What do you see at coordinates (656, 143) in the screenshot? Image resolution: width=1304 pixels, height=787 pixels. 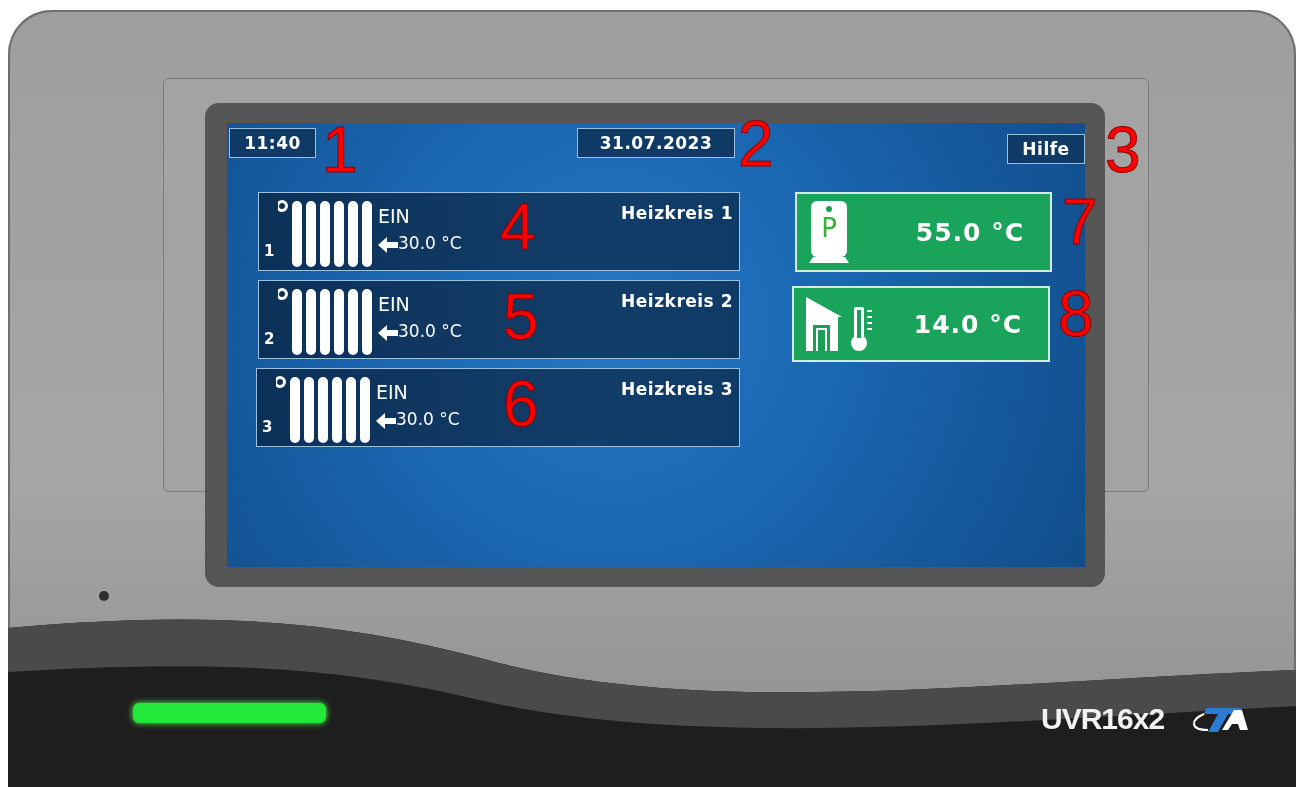 I see `date-display: 31.07.2023` at bounding box center [656, 143].